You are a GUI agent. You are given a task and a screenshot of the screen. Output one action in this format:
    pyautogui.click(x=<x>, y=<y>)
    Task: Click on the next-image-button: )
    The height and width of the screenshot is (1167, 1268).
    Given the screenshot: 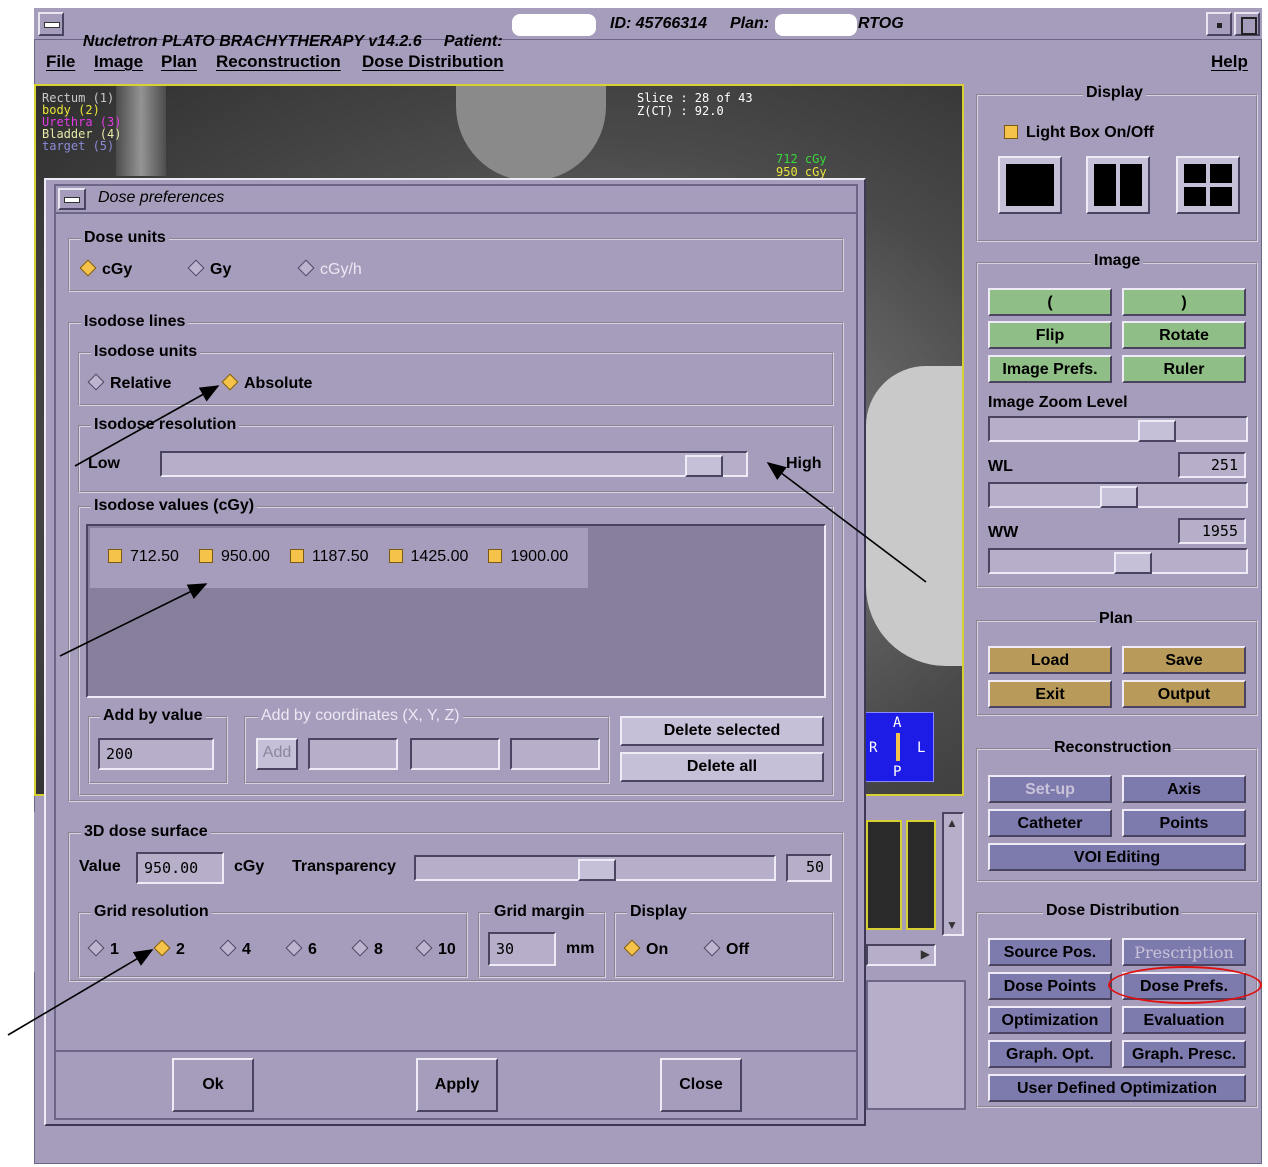 What is the action you would take?
    pyautogui.click(x=1184, y=302)
    